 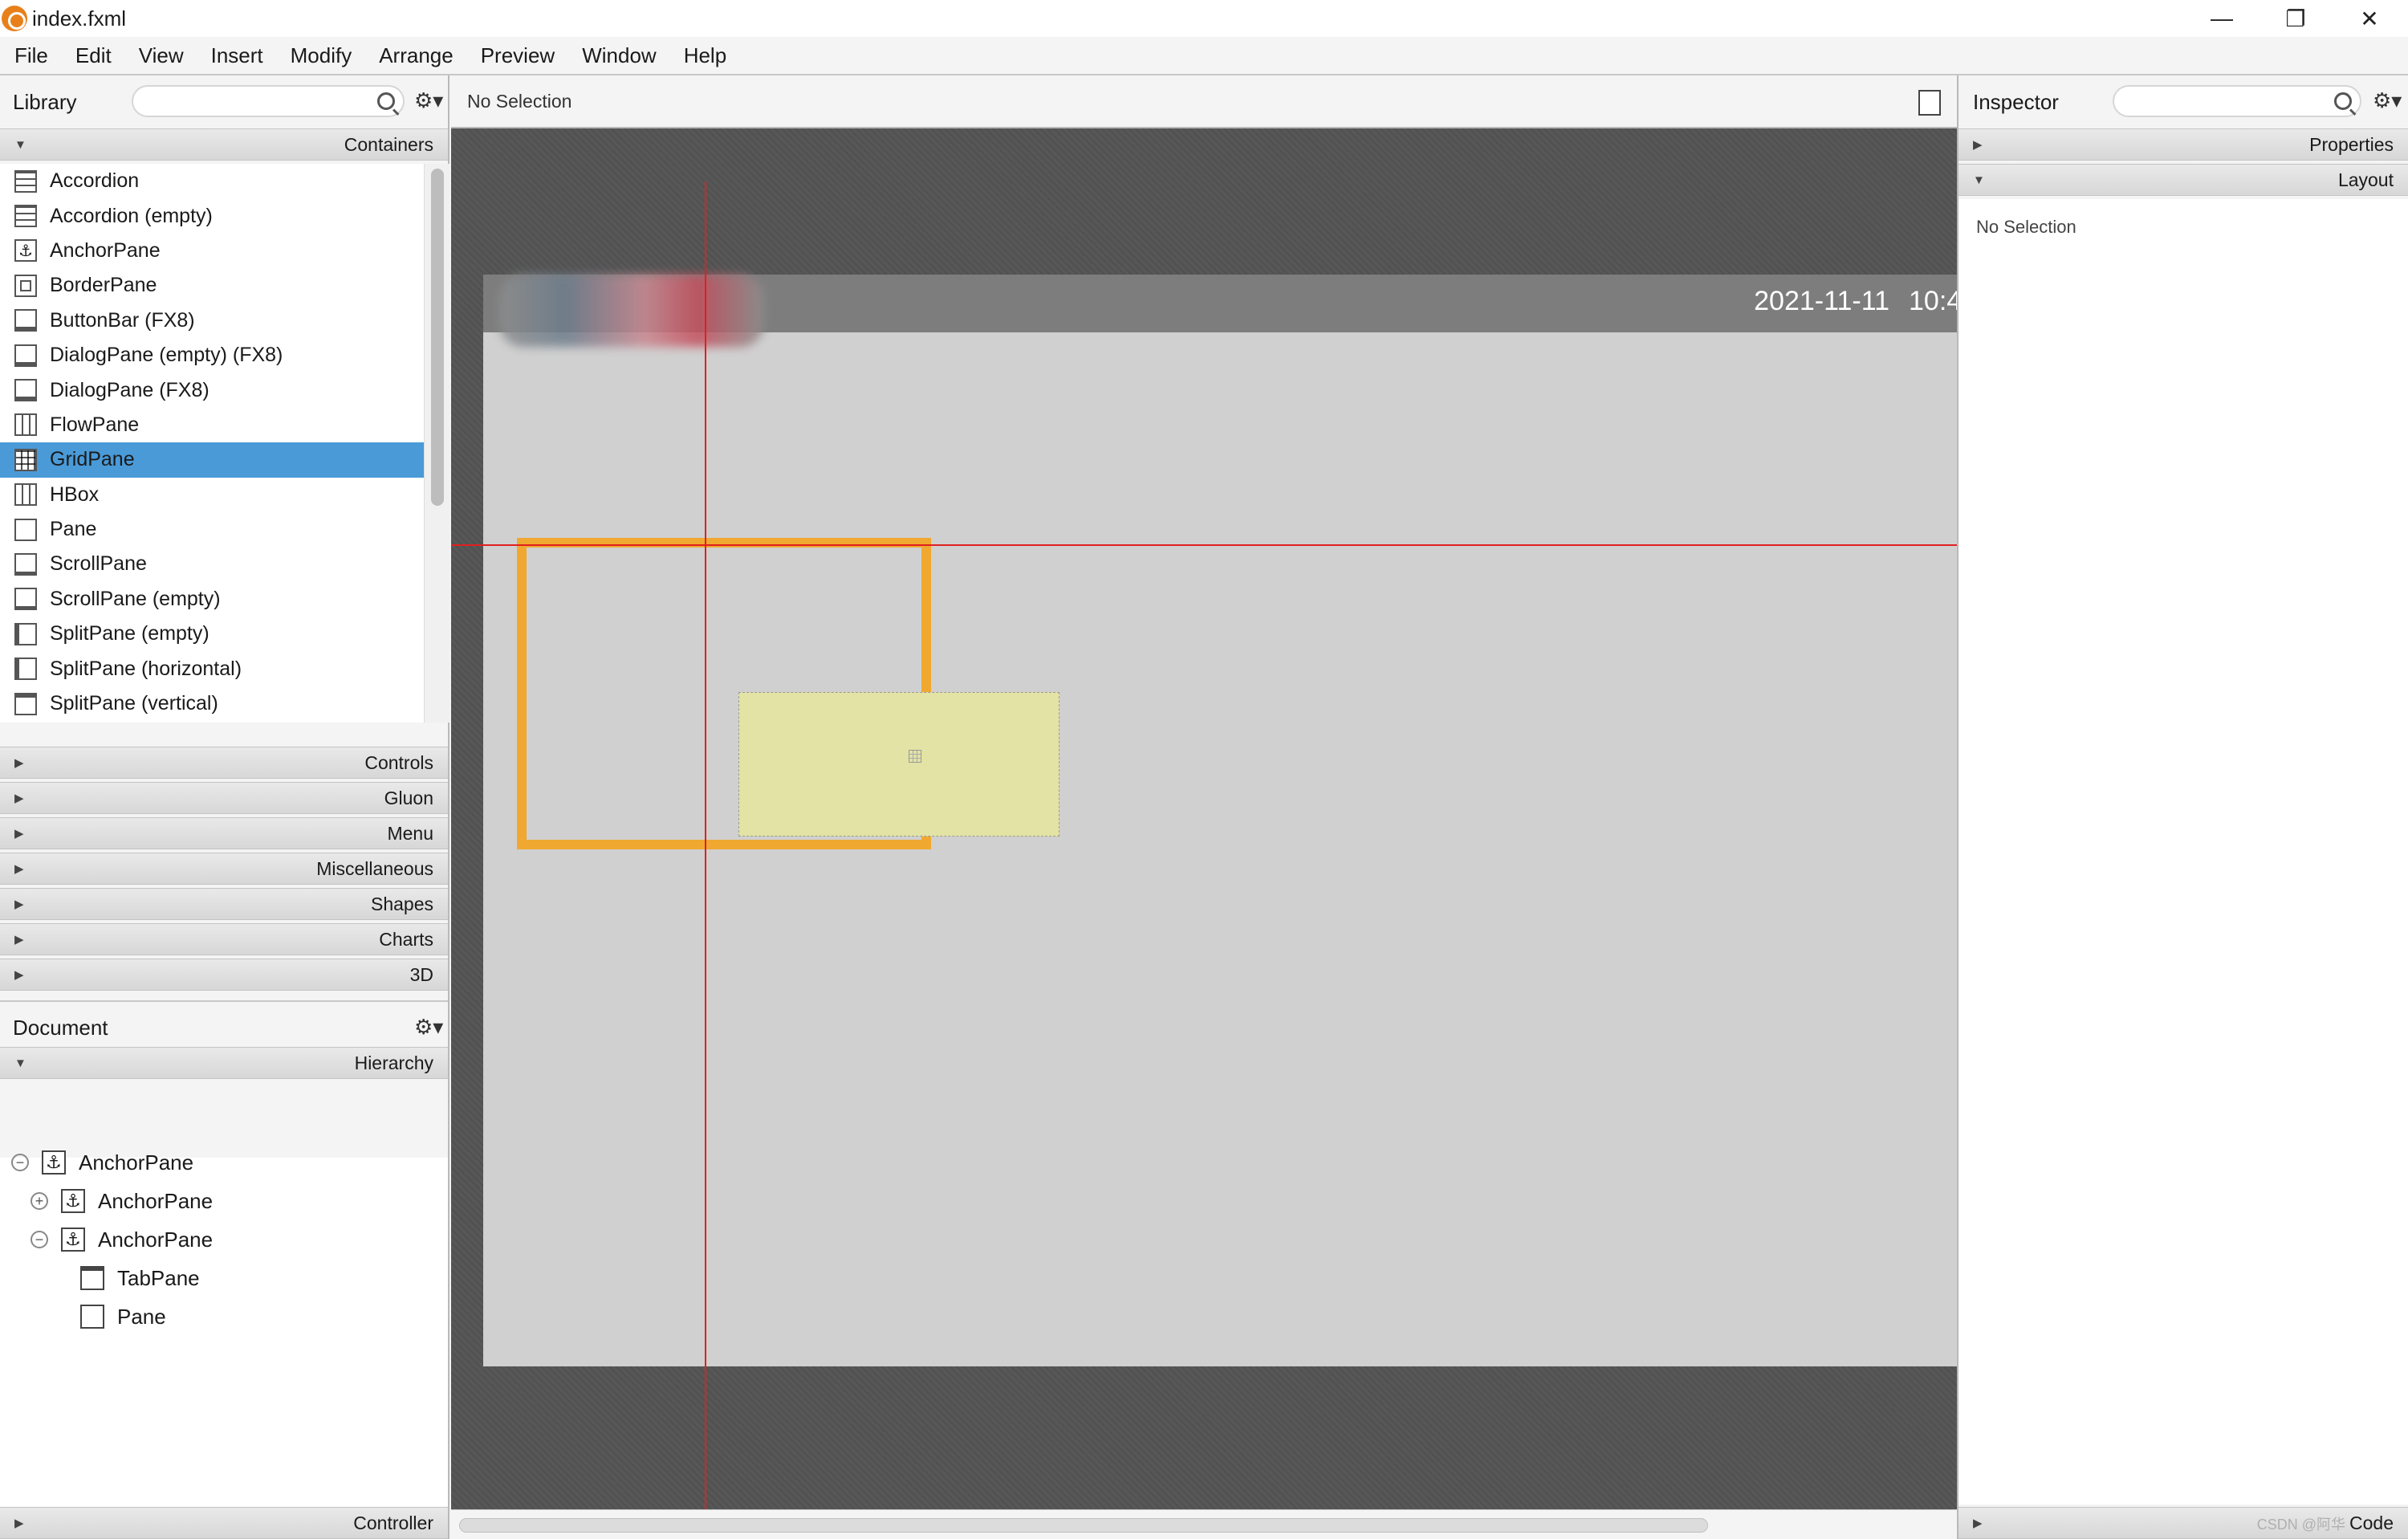 I want to click on library-item-label: SplitPane (empty), so click(x=129, y=634).